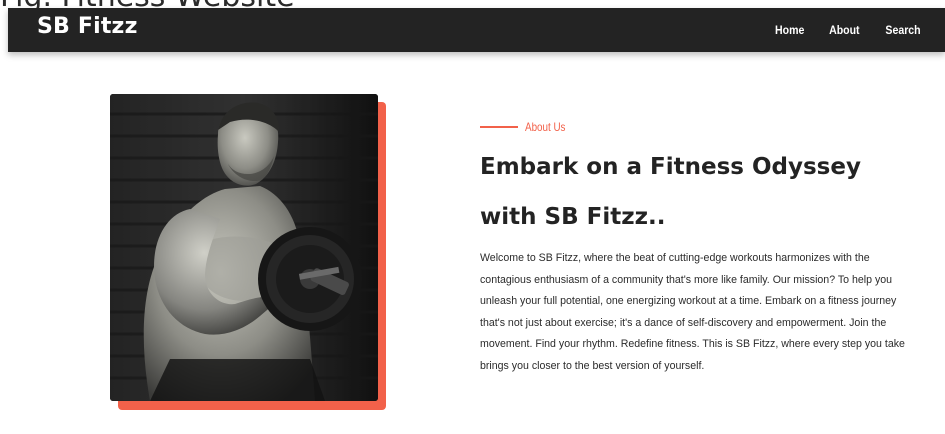 Image resolution: width=945 pixels, height=434 pixels. Describe the element at coordinates (87, 26) in the screenshot. I see `brand-logo: SB Fitzz` at that location.